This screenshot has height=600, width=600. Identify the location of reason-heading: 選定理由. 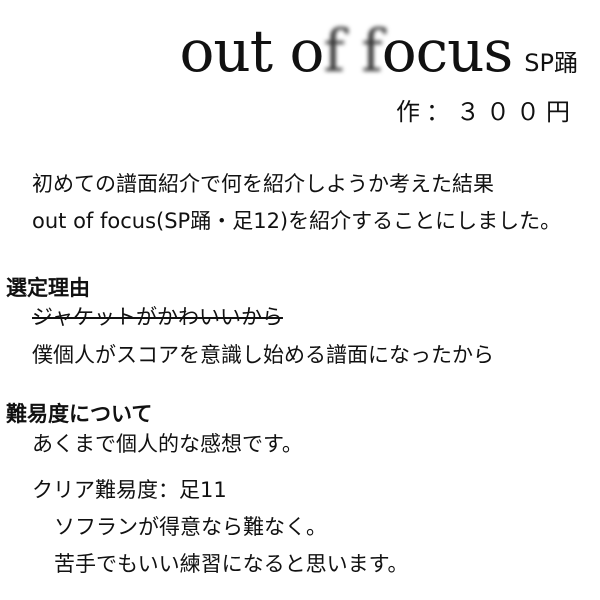
(48, 288).